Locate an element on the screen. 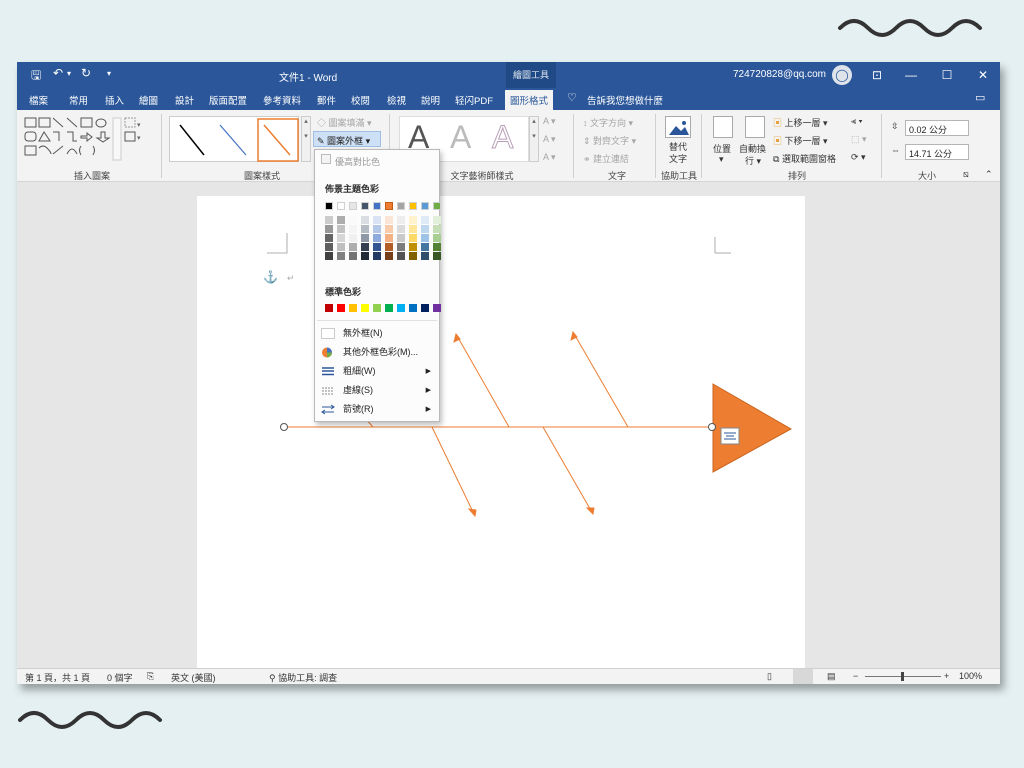 Image resolution: width=1024 pixels, height=768 pixels. tab-insert: 插入 is located at coordinates (114, 100).